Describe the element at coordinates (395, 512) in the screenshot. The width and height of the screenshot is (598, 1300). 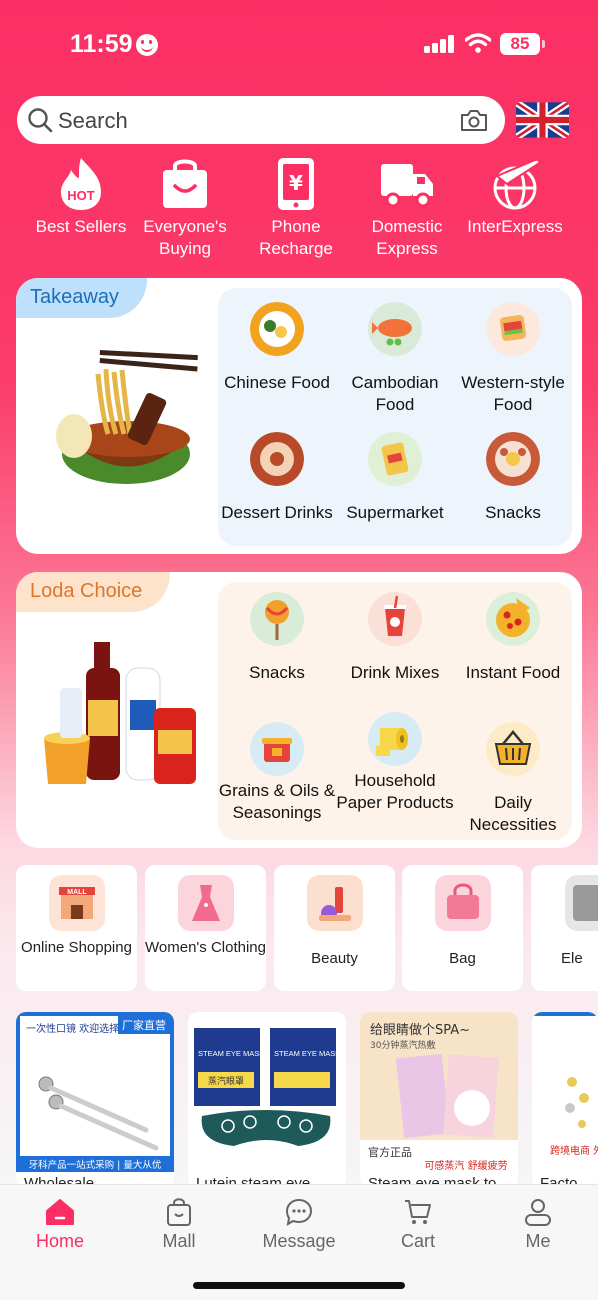
I see `category-label: Supermarket` at that location.